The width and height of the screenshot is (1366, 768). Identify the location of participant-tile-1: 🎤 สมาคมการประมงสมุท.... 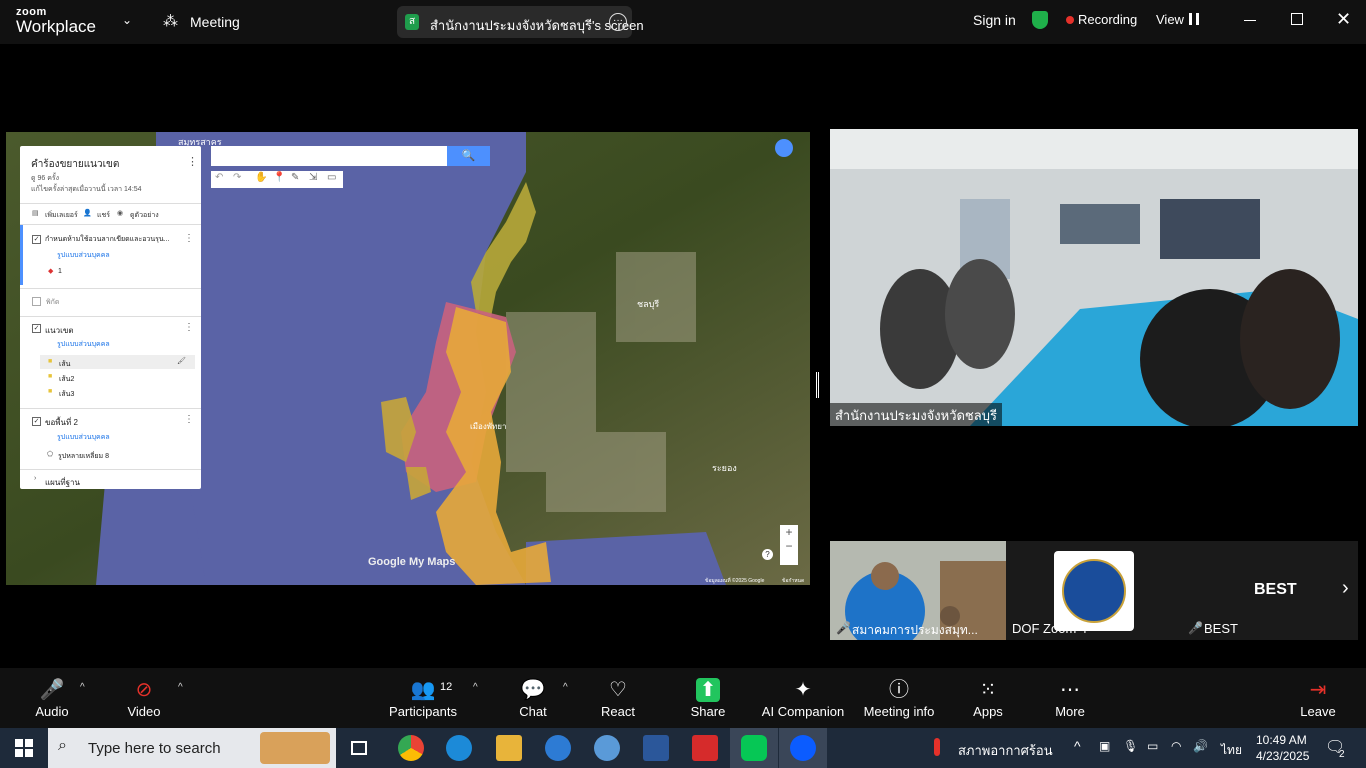
(918, 590).